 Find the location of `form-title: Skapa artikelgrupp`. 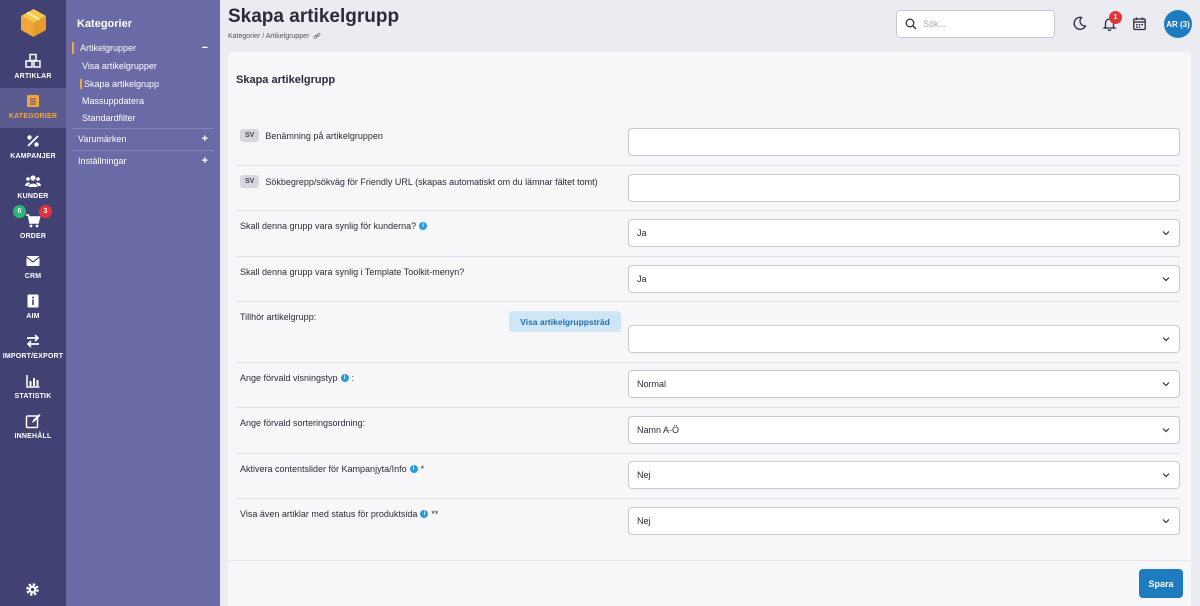

form-title: Skapa artikelgrupp is located at coordinates (286, 80).